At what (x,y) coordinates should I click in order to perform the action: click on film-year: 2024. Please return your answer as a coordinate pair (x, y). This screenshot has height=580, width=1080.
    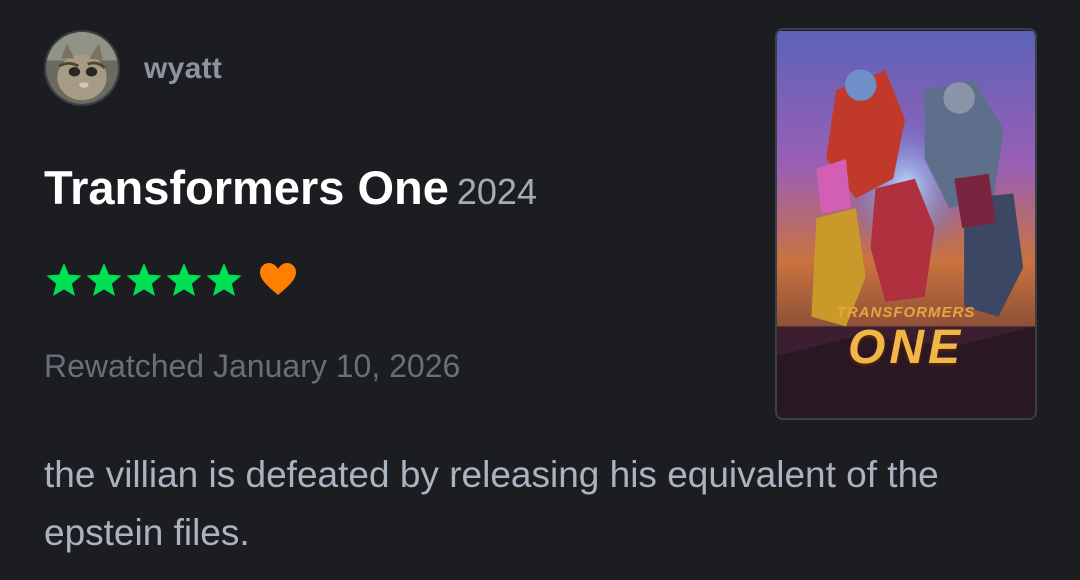
    Looking at the image, I should click on (497, 191).